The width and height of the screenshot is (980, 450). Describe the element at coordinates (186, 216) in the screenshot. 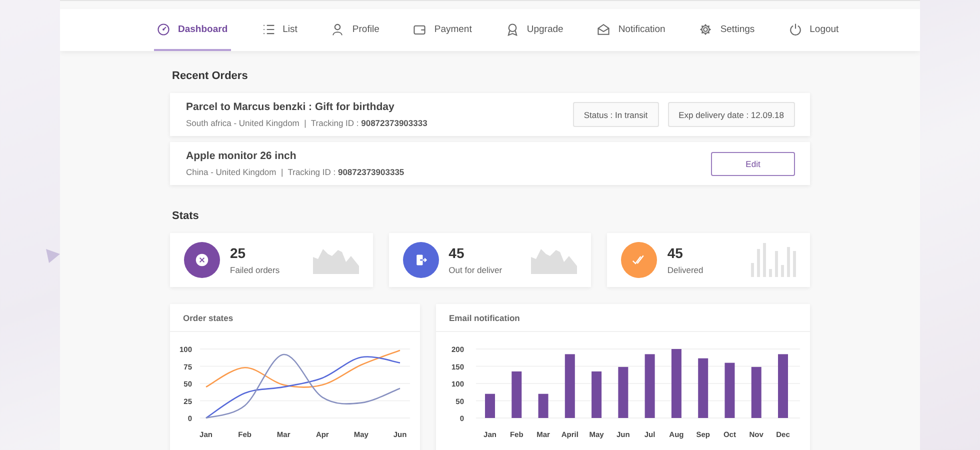

I see `section-heading: Stats` at that location.